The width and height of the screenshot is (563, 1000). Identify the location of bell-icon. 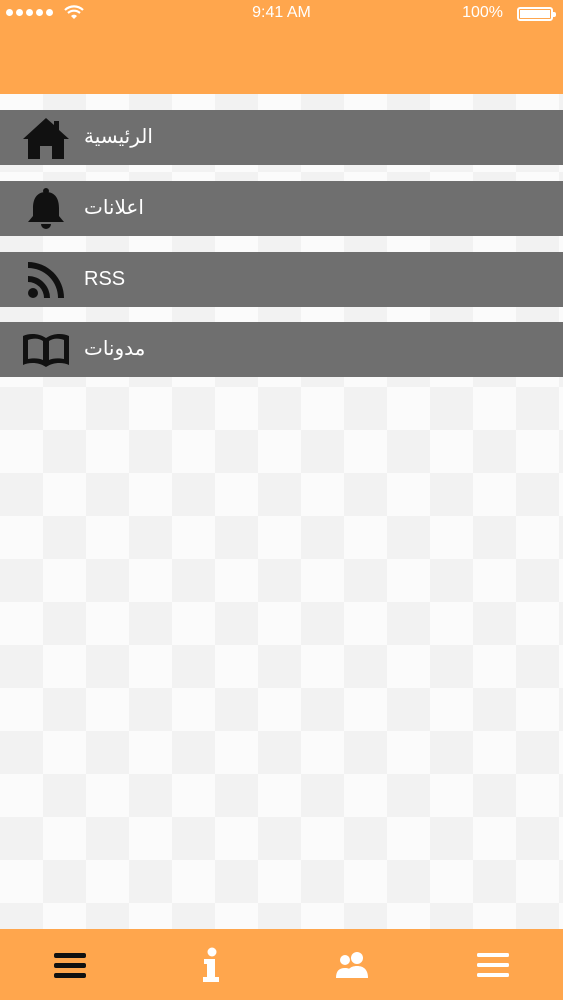
(46, 209).